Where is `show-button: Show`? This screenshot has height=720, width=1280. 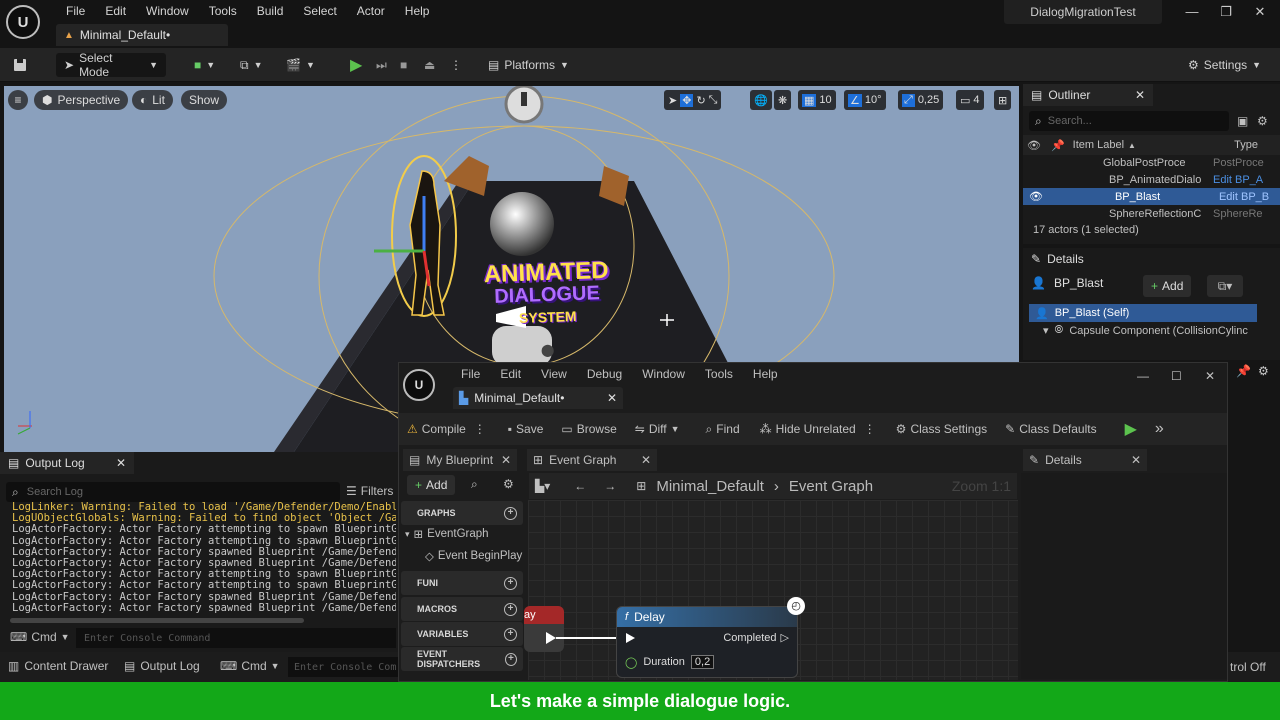
show-button: Show is located at coordinates (204, 100).